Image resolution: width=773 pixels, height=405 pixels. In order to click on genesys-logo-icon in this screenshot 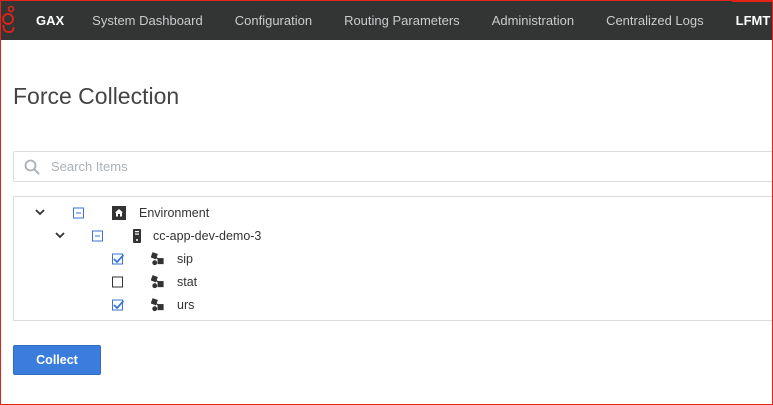, I will do `click(9, 20)`.